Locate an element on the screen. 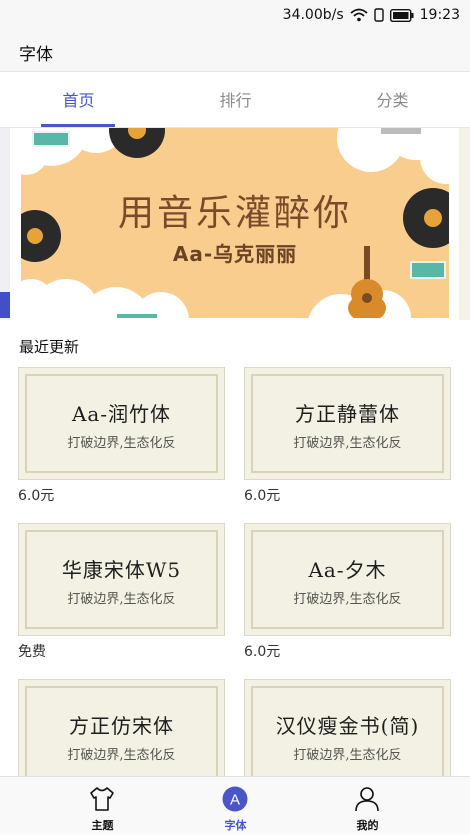 The image size is (470, 836). font-price: 免费 is located at coordinates (32, 652).